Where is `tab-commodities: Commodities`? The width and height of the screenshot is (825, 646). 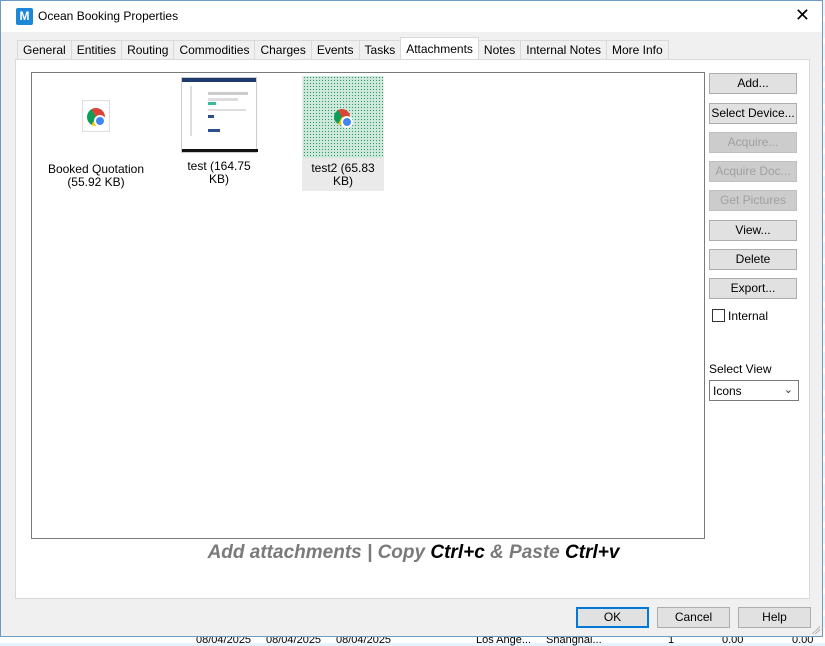 tab-commodities: Commodities is located at coordinates (214, 50).